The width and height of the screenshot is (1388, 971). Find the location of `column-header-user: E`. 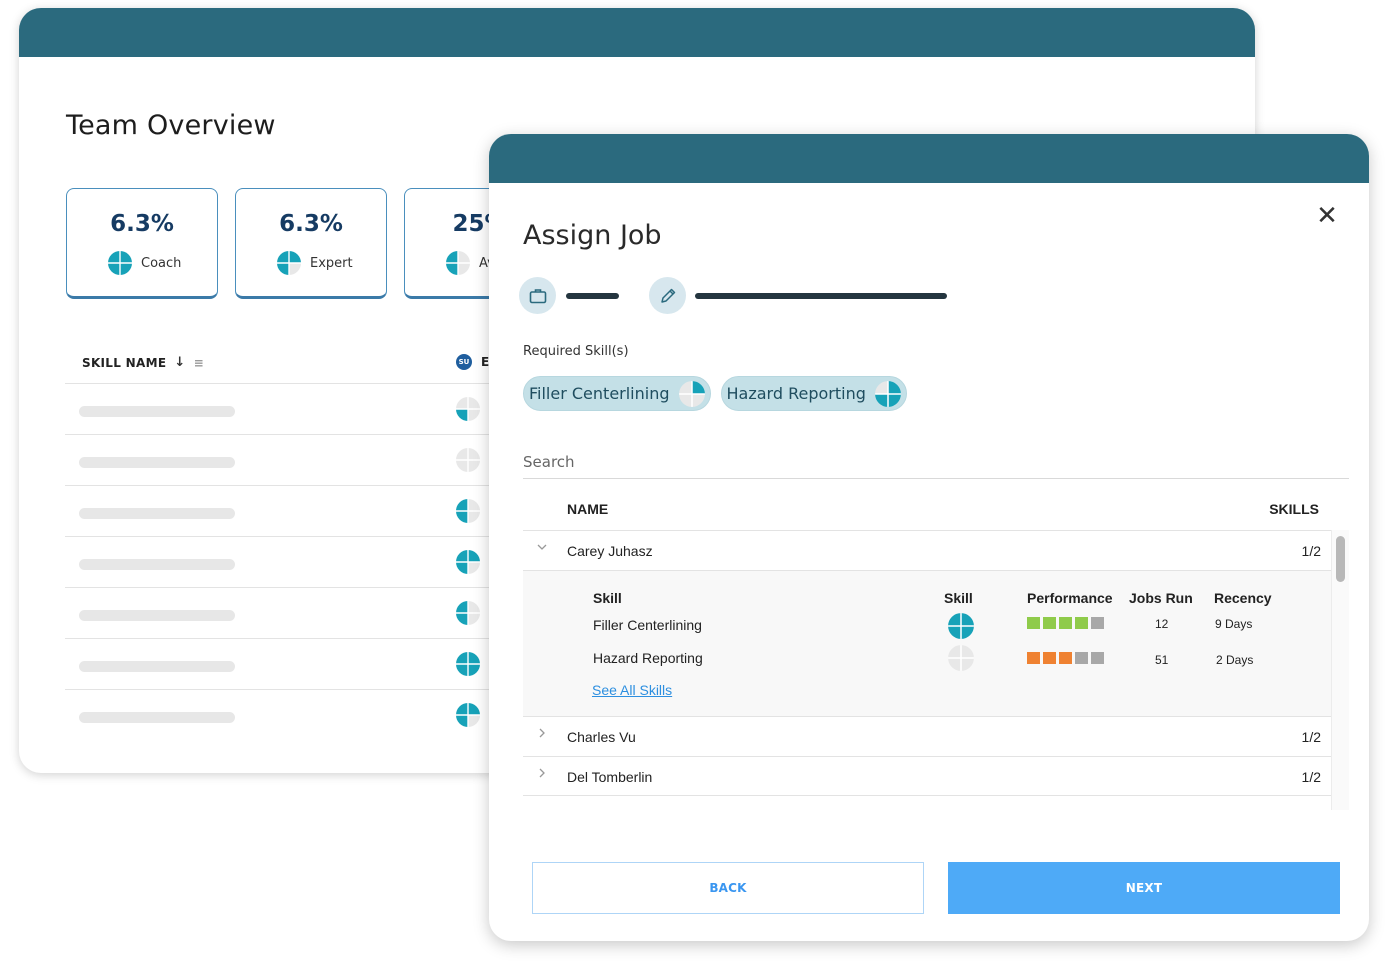

column-header-user: E is located at coordinates (485, 362).